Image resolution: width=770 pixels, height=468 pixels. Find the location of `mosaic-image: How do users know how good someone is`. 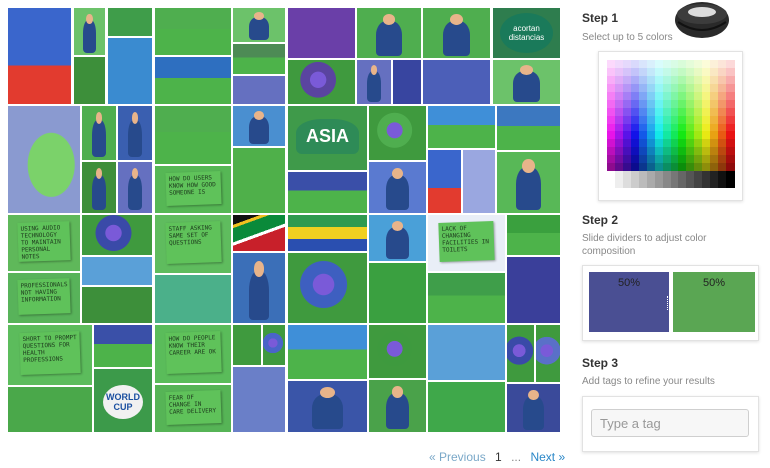

mosaic-image: How do users know how good someone is is located at coordinates (193, 189).